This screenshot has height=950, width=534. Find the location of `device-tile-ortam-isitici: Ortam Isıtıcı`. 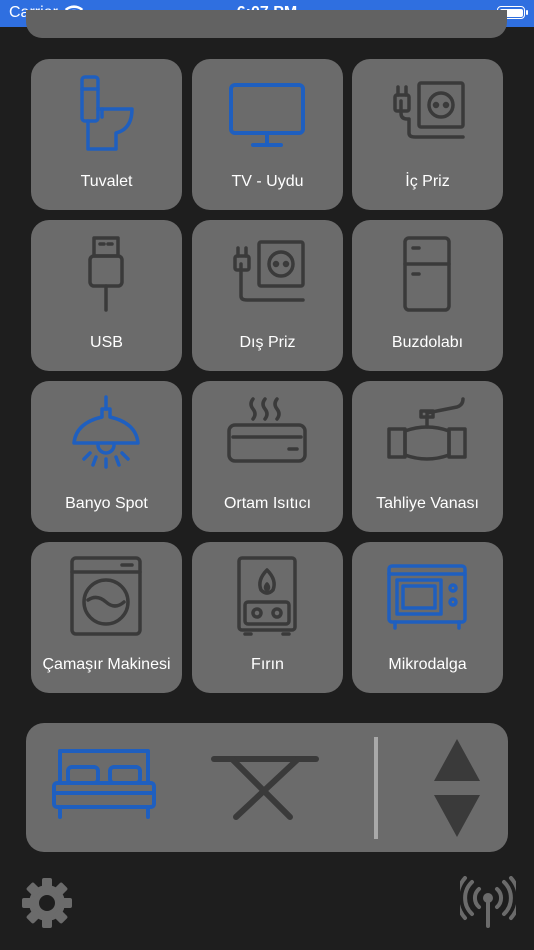

device-tile-ortam-isitici: Ortam Isıtıcı is located at coordinates (267, 456).